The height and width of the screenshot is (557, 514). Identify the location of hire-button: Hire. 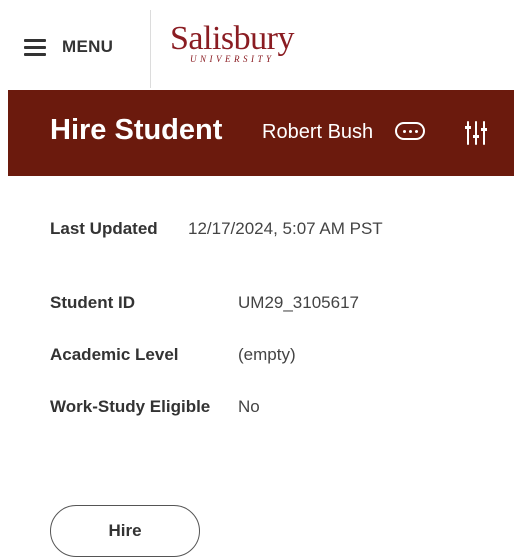
(125, 531).